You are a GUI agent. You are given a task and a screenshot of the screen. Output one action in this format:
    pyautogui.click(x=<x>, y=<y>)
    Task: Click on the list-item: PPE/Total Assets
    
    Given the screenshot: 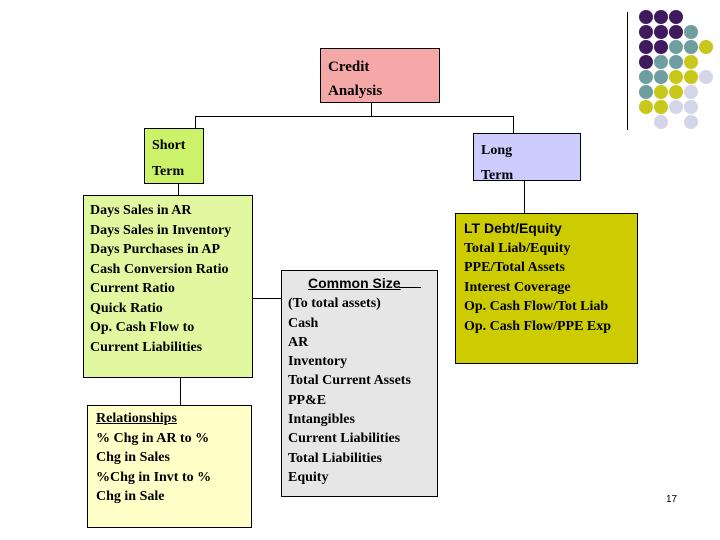 What is the action you would take?
    pyautogui.click(x=514, y=267)
    